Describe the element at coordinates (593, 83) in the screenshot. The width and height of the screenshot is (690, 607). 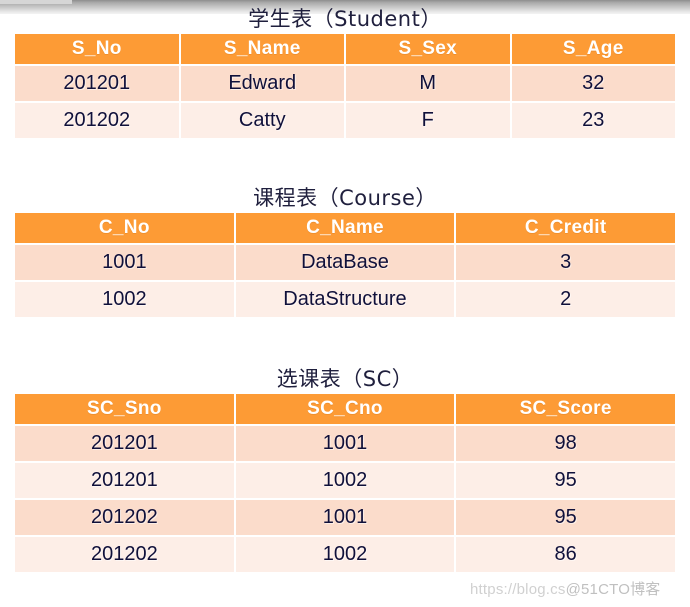
I see `cell-s-age: 32` at that location.